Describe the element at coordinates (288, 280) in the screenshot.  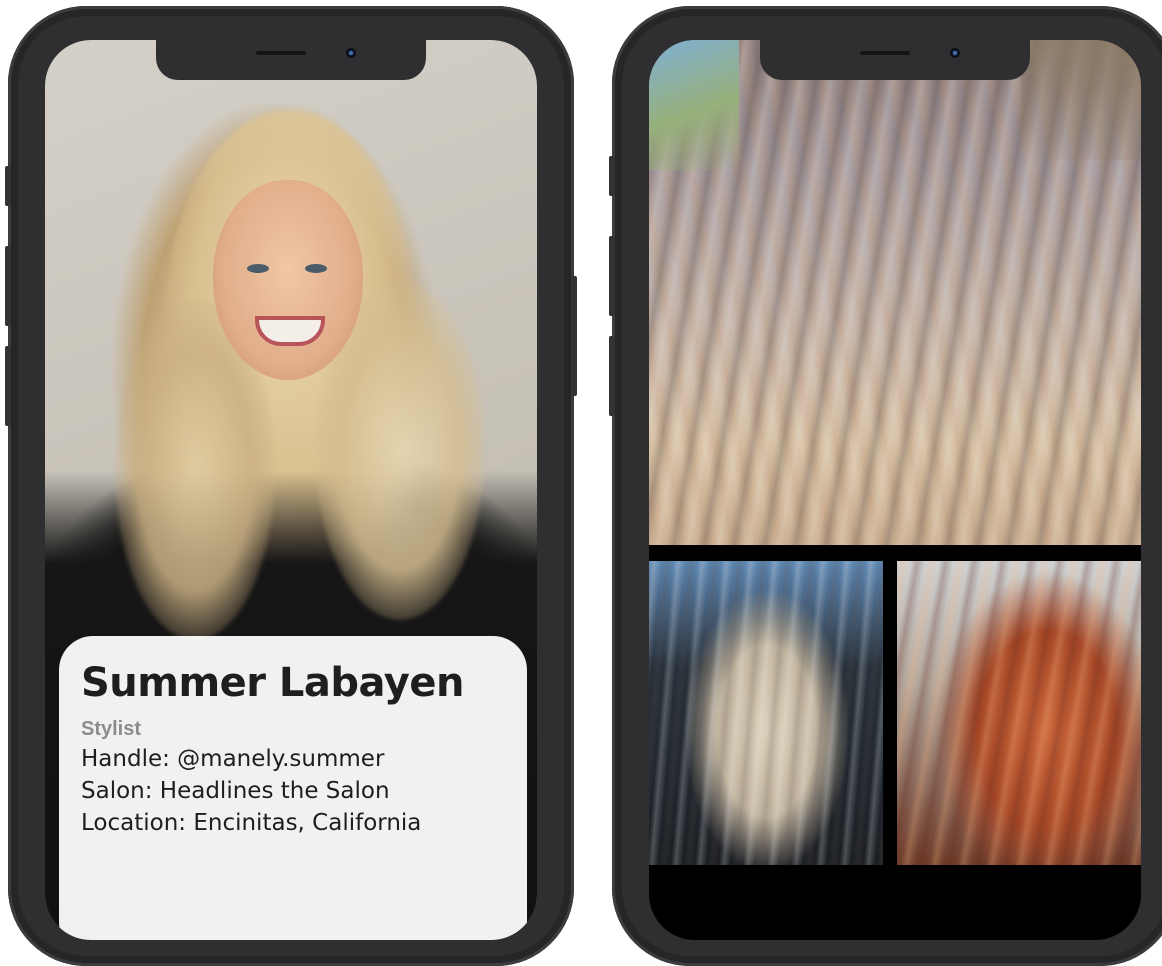
I see `stylist-face` at that location.